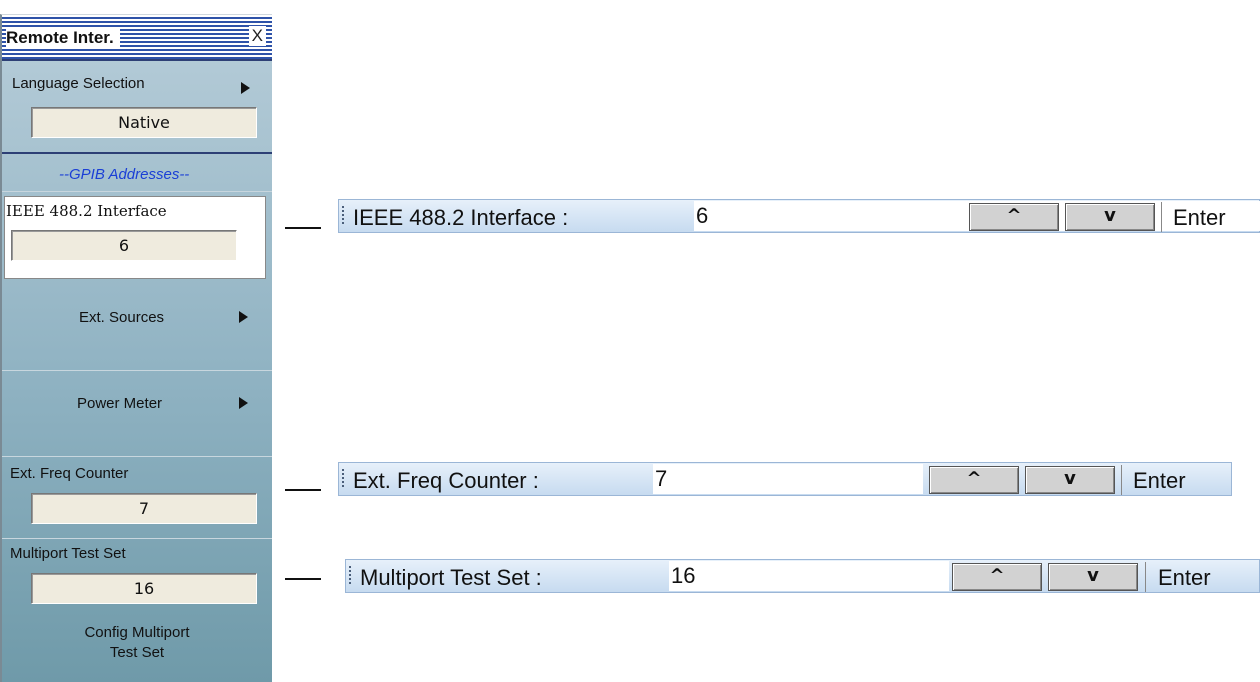 The width and height of the screenshot is (1260, 682). What do you see at coordinates (137, 643) in the screenshot?
I see `config-multiport-label: Config Multiport Test Set` at bounding box center [137, 643].